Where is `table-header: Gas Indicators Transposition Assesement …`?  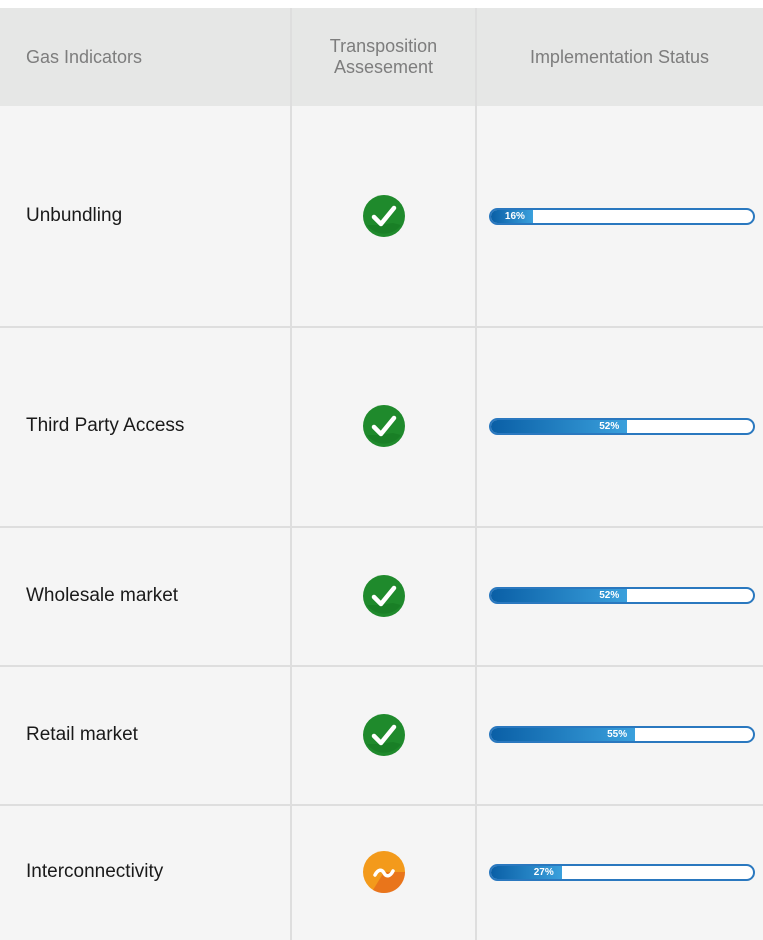
table-header: Gas Indicators Transposition Assesement … is located at coordinates (381, 57).